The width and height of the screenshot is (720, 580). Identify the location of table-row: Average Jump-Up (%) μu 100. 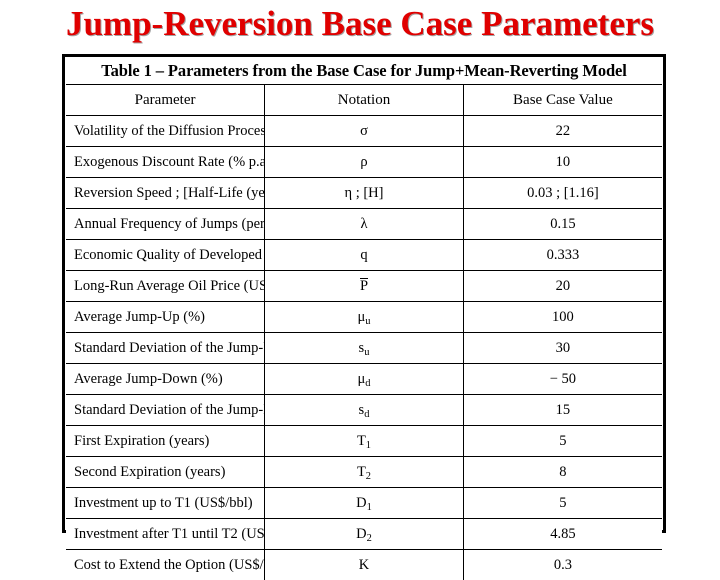
(364, 317).